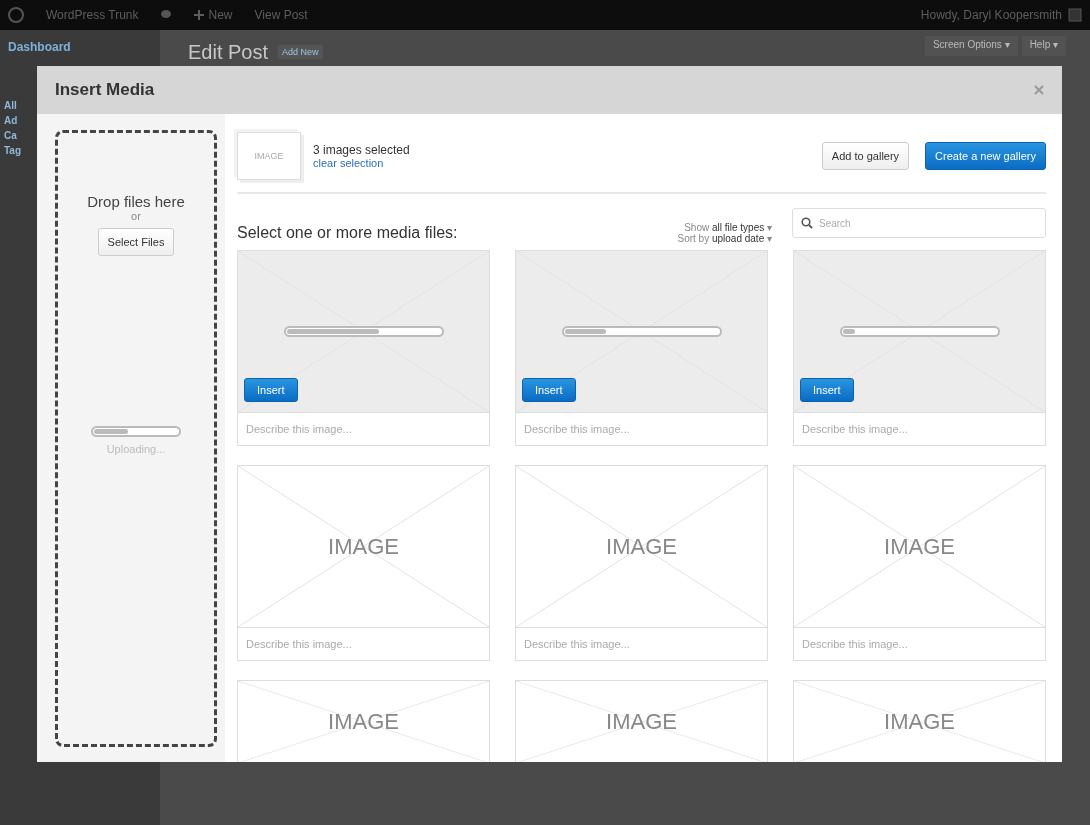 The height and width of the screenshot is (825, 1090). What do you see at coordinates (199, 15) in the screenshot?
I see `plus-icon` at bounding box center [199, 15].